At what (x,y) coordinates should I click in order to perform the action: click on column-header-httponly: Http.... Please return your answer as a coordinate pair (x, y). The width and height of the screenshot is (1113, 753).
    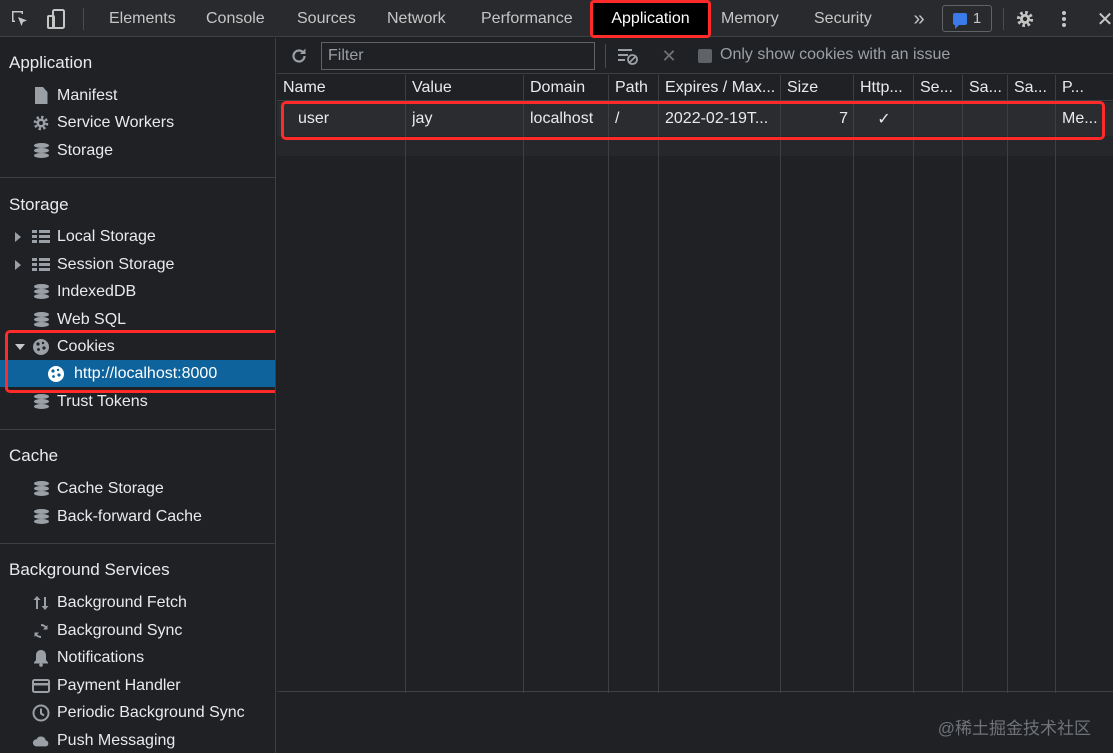
    Looking at the image, I should click on (884, 88).